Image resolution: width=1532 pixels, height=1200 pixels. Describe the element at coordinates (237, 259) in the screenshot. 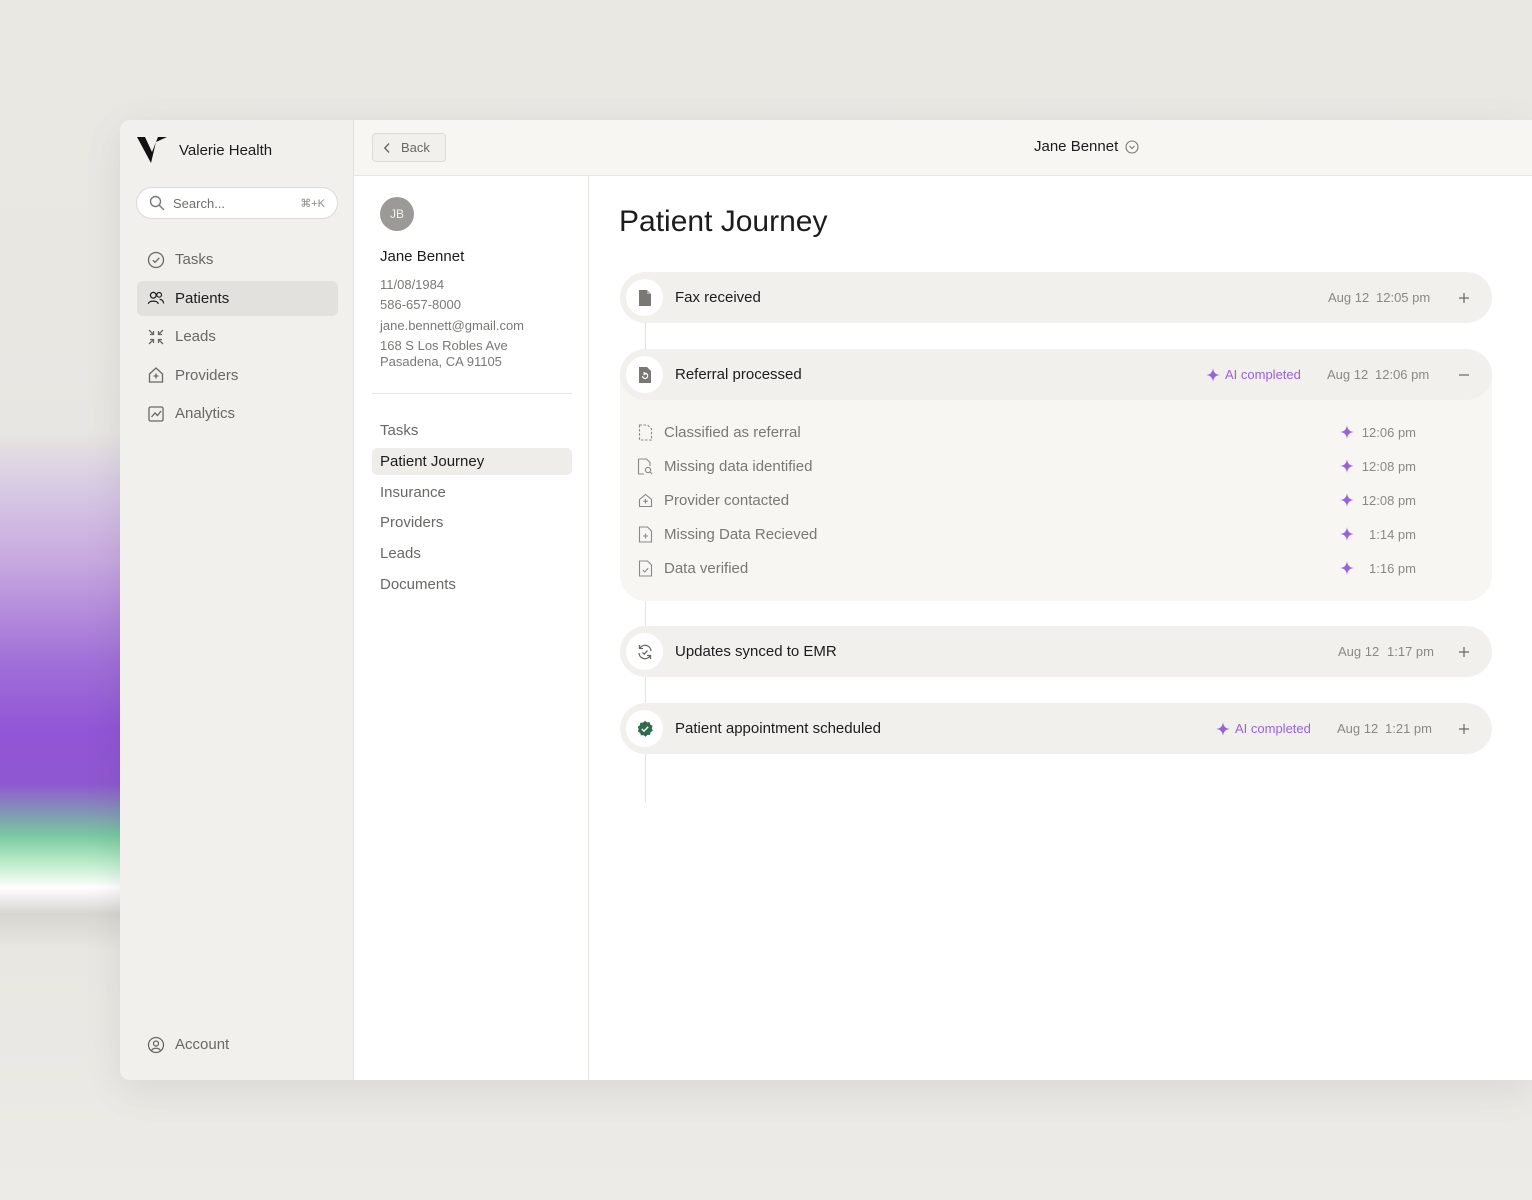

I see `sidebar-item-tasks: Tasks` at that location.